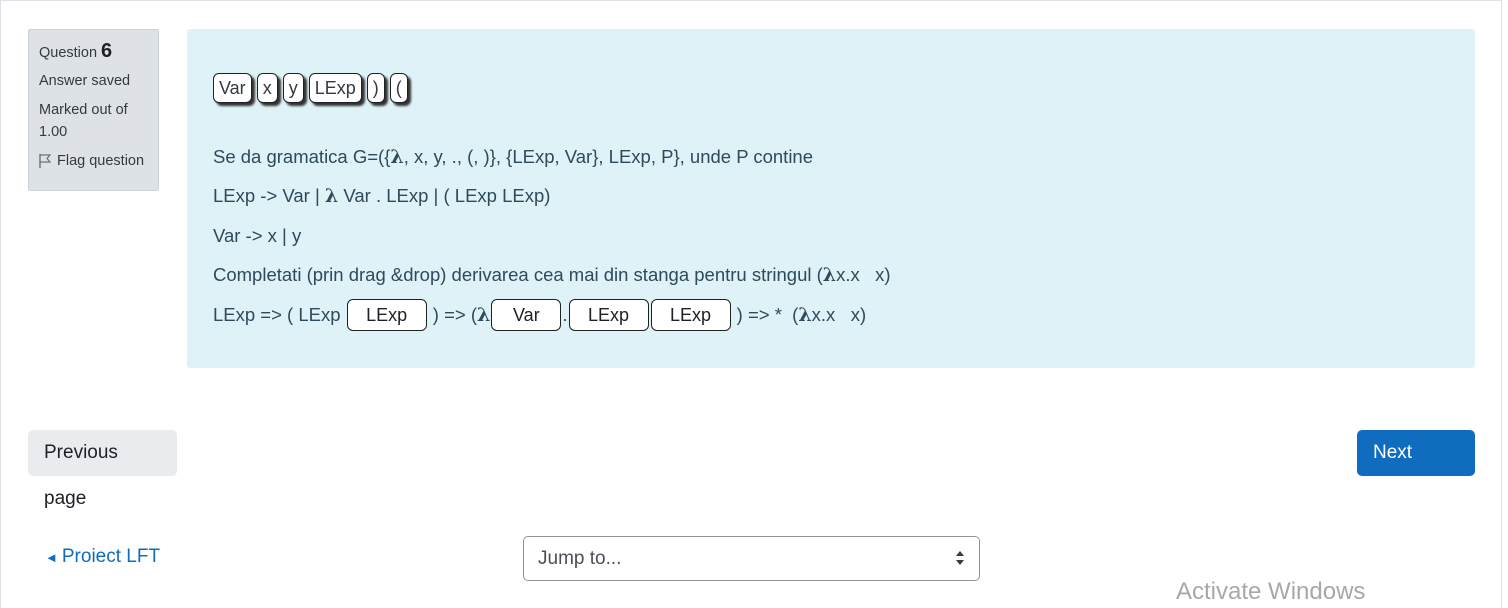  Describe the element at coordinates (452, 314) in the screenshot. I see `text-segment: ) => (` at that location.